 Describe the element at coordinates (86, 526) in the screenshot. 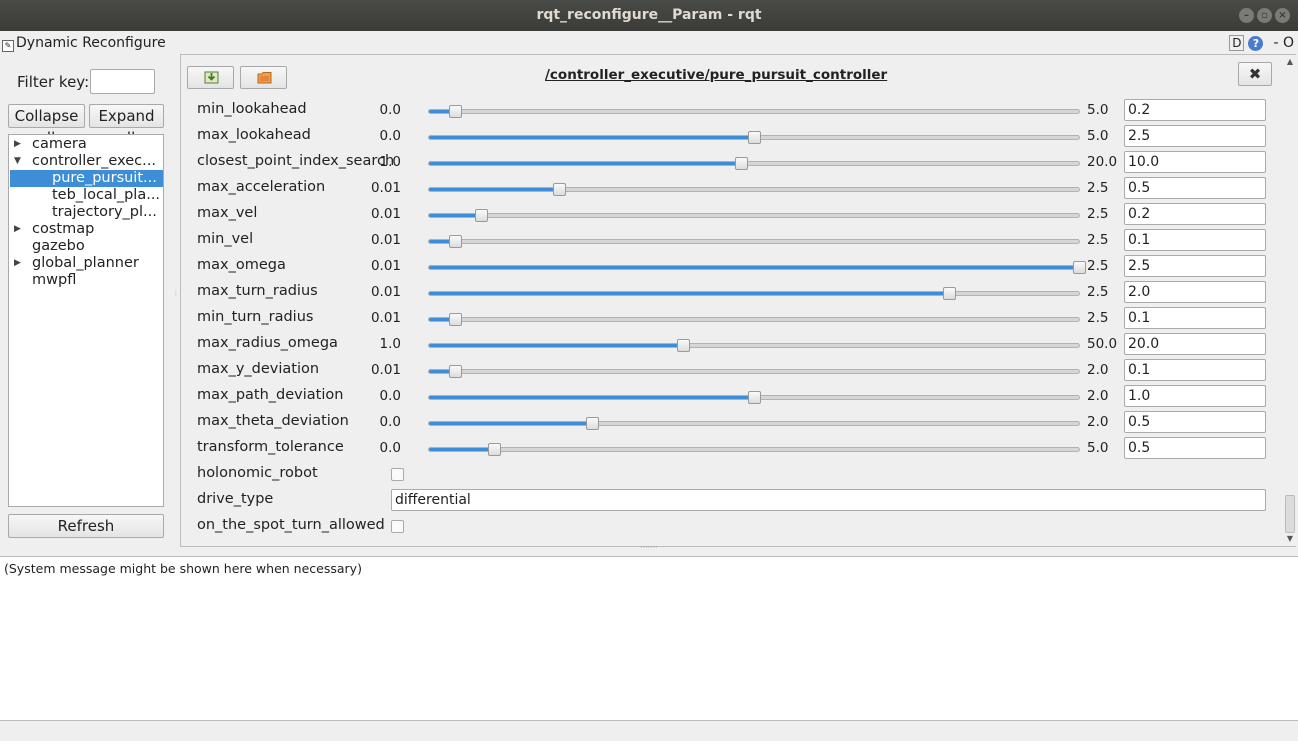

I see `refresh-button: Refresh` at that location.